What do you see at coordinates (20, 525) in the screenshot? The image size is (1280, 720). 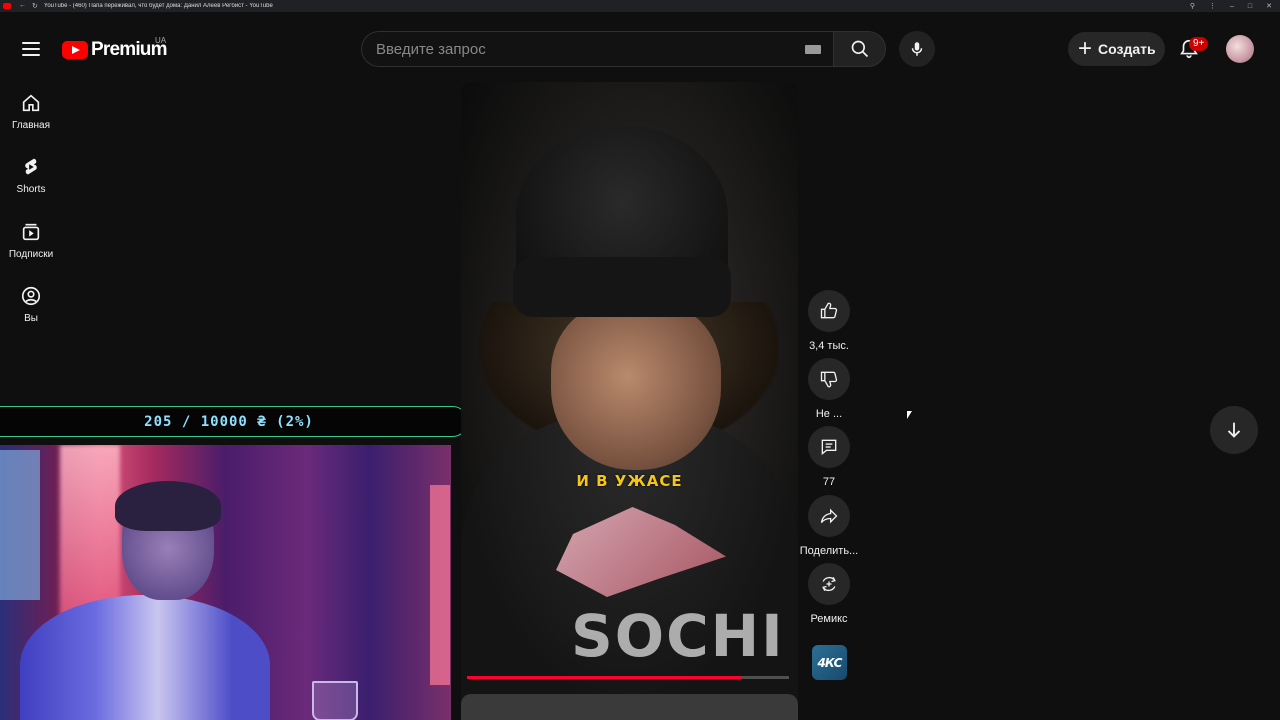 I see `wall-poster` at bounding box center [20, 525].